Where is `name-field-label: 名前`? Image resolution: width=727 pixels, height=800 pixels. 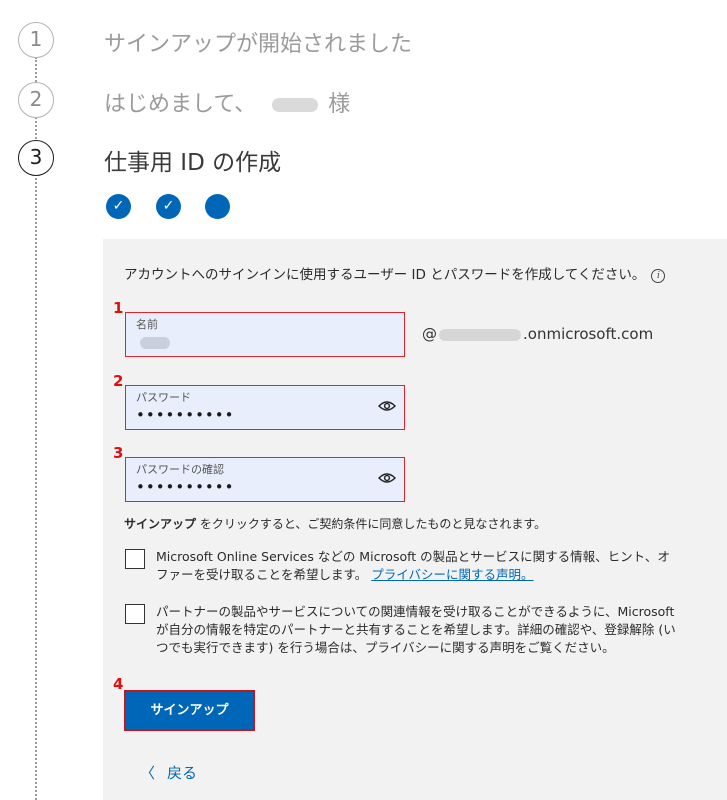
name-field-label: 名前 is located at coordinates (147, 324).